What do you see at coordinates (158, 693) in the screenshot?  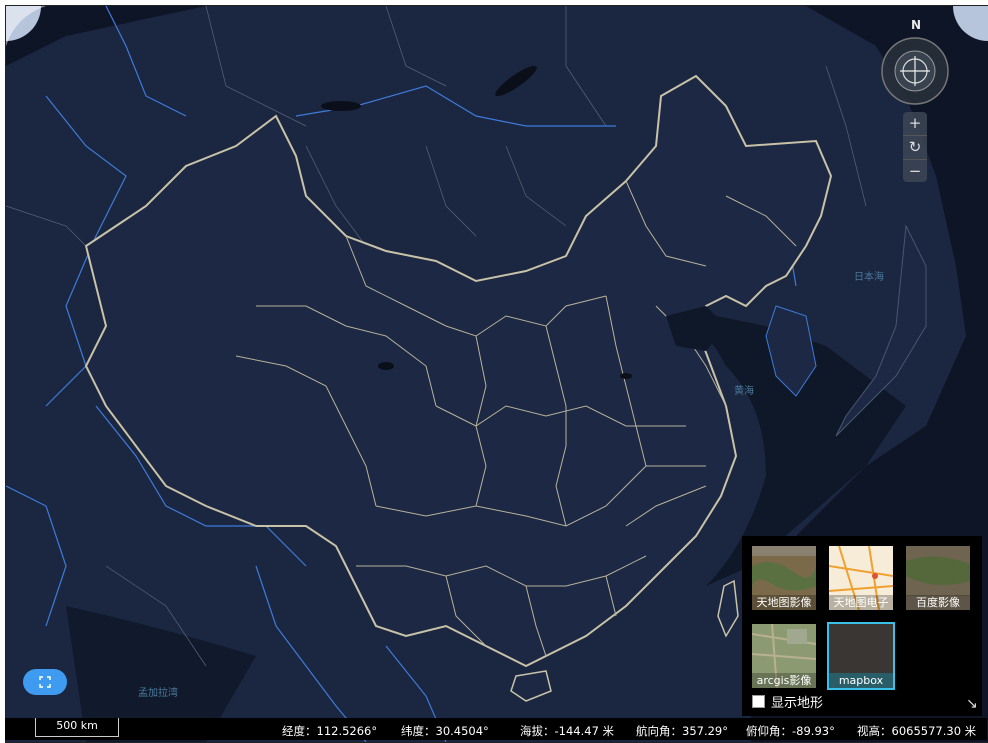 I see `map-label-bay-of-bengal: 孟加拉湾` at bounding box center [158, 693].